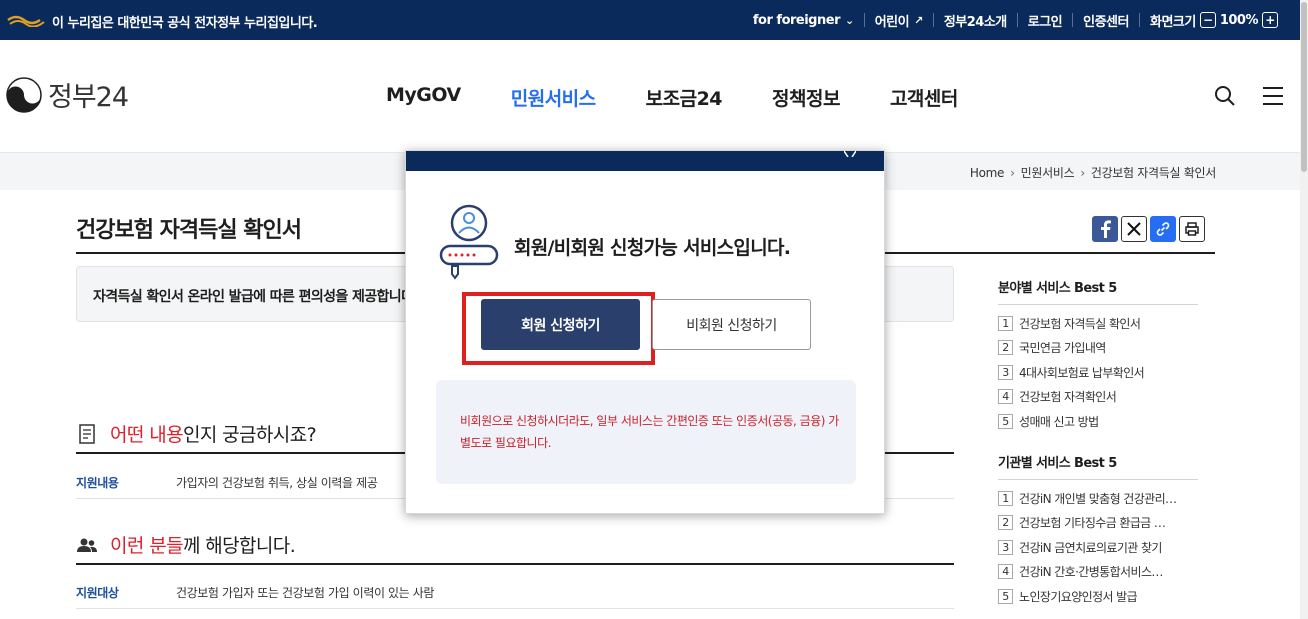 This screenshot has height=619, width=1308. Describe the element at coordinates (1273, 96) in the screenshot. I see `hamburger-menu-icon` at that location.